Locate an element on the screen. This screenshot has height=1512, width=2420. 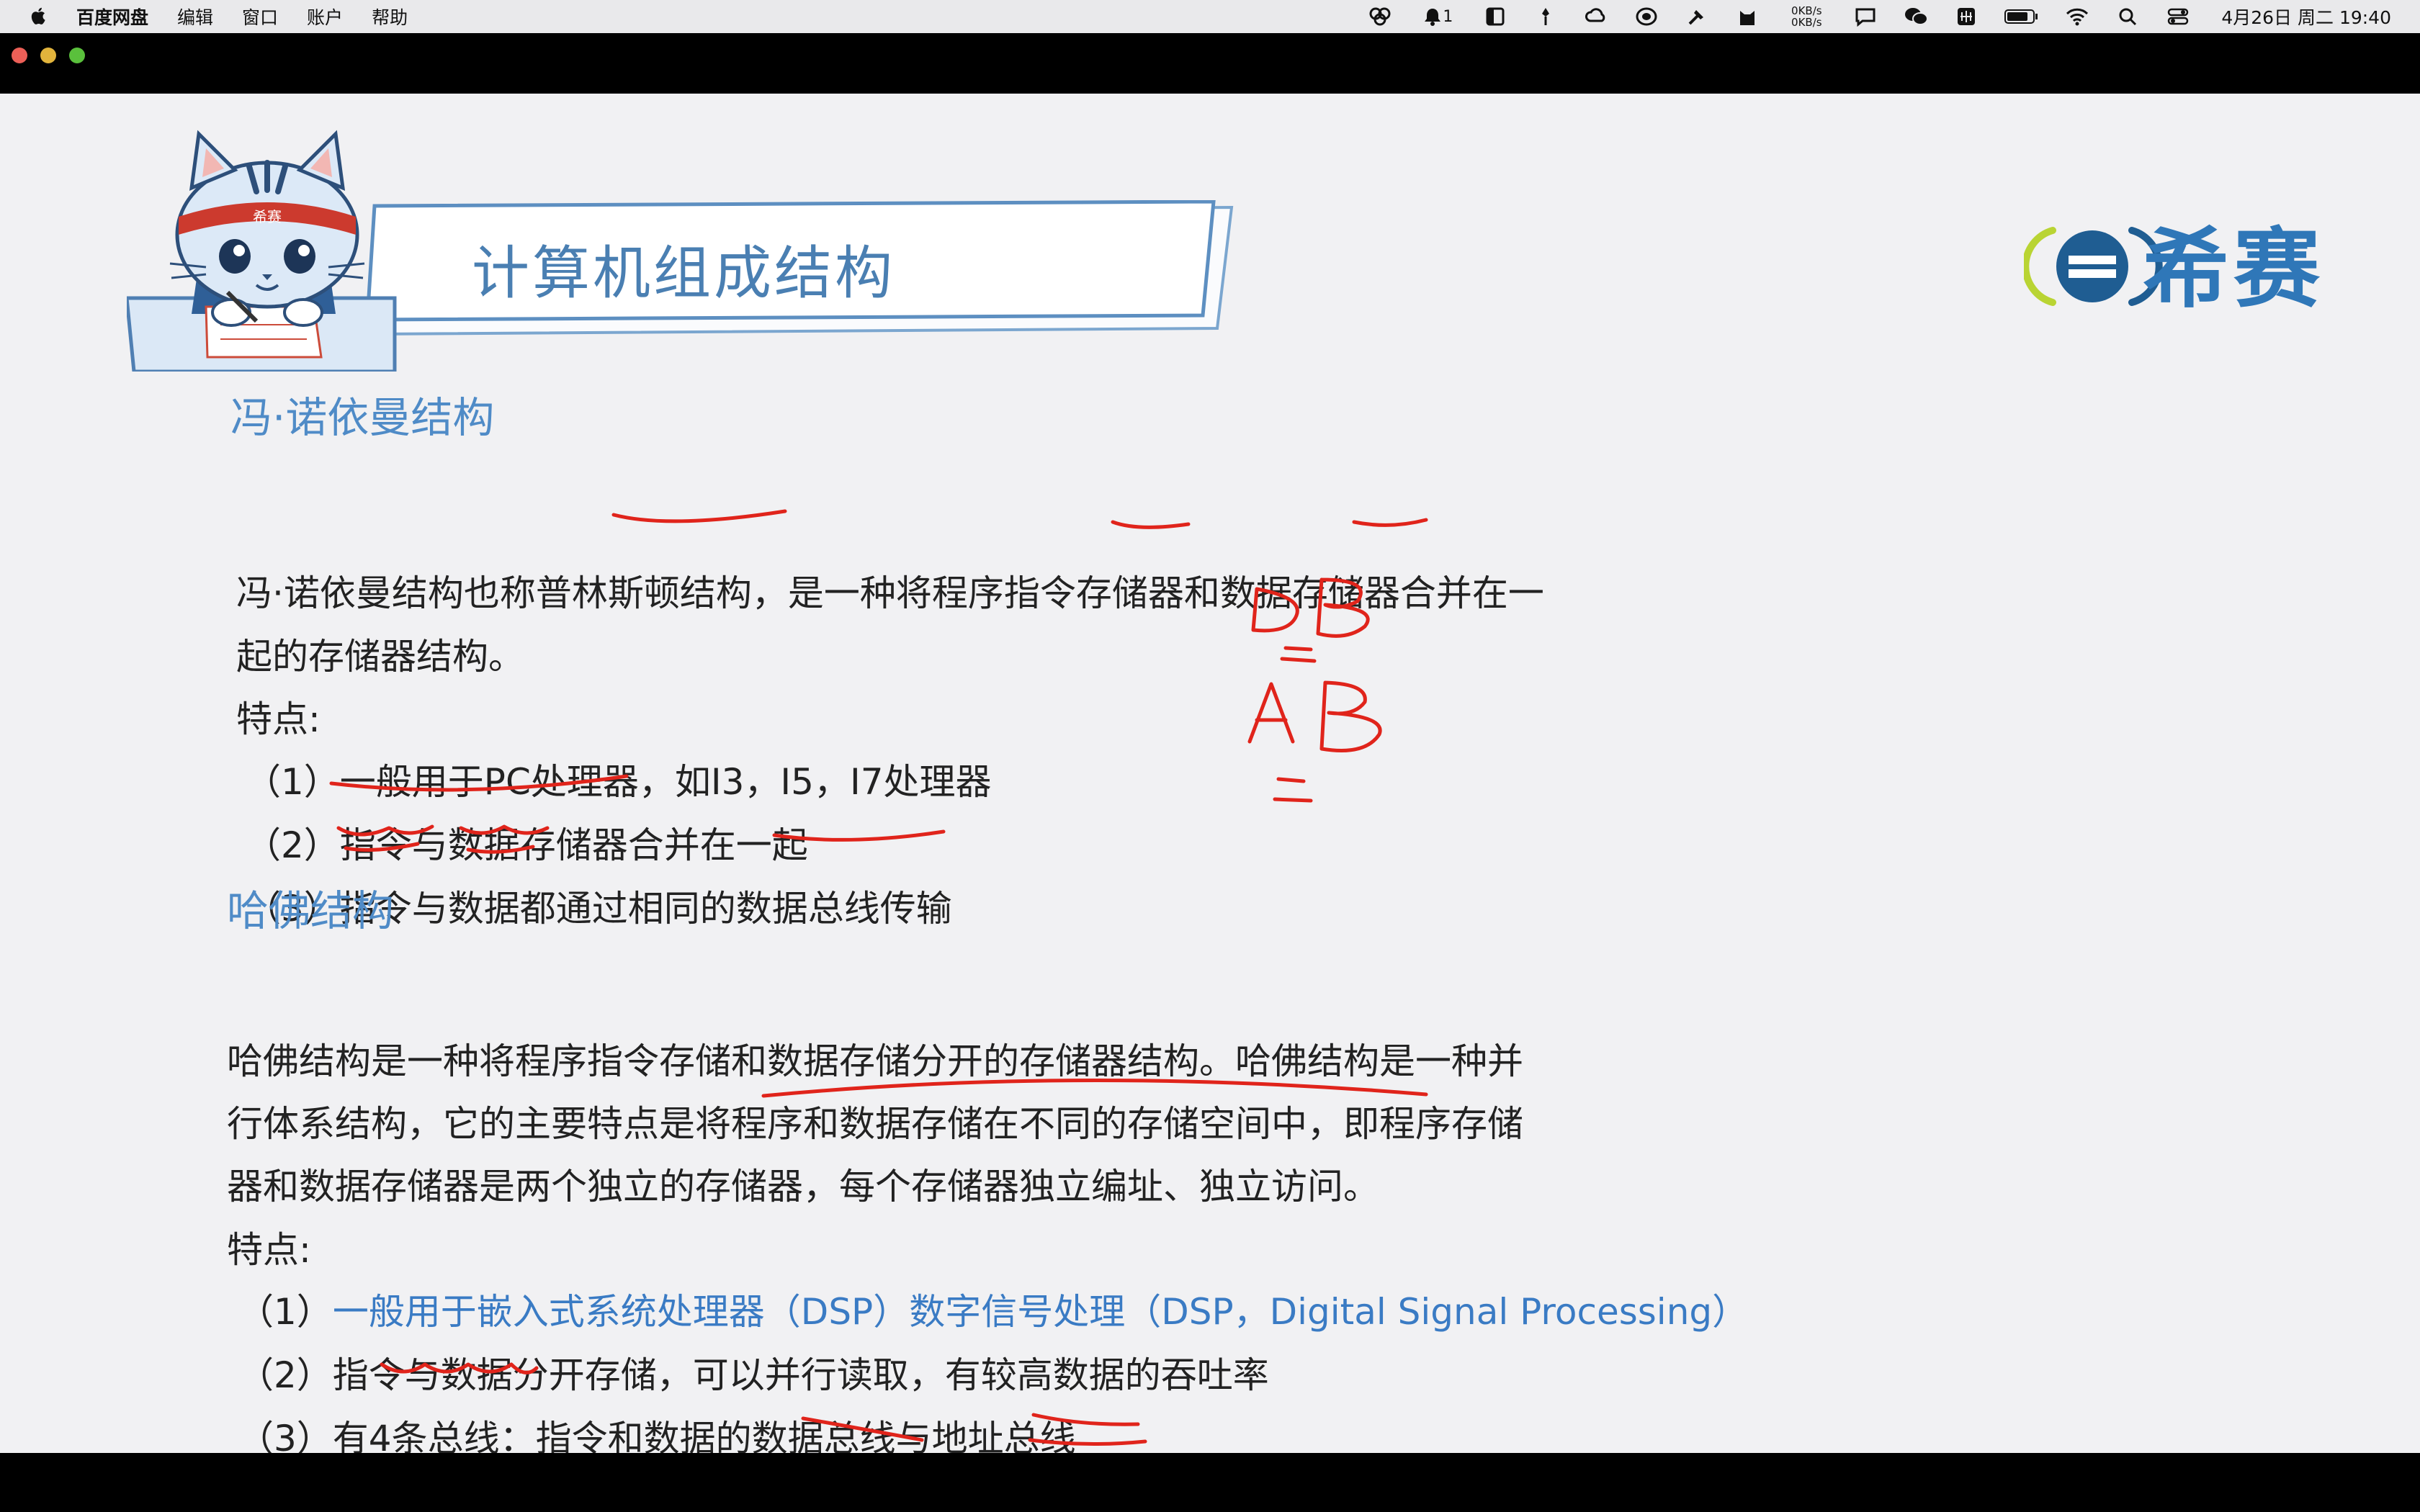
apple-logo-icon is located at coordinates (38, 15).